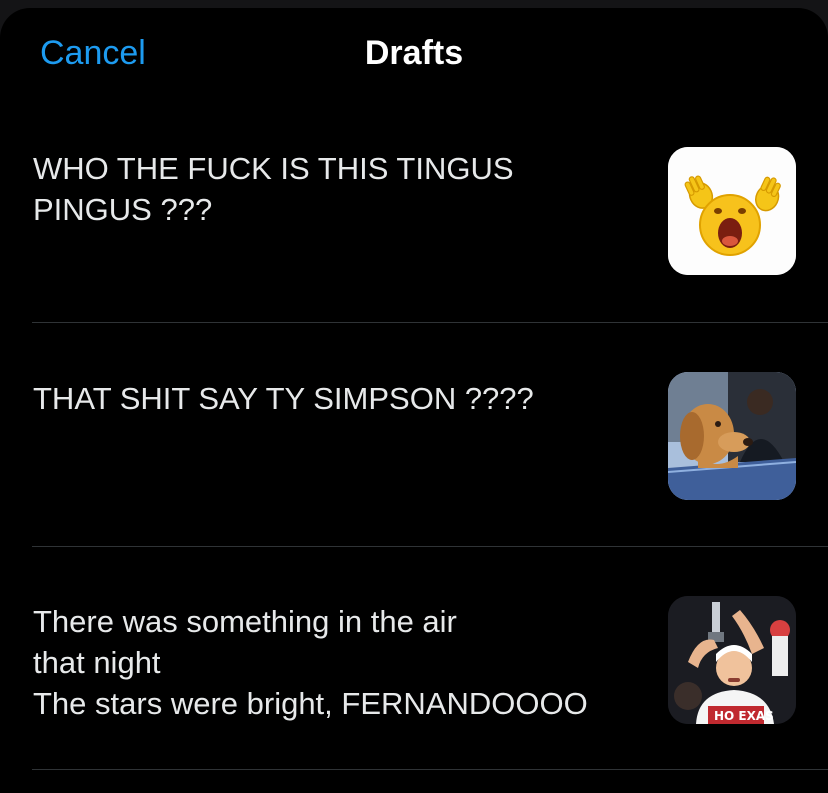 The image size is (828, 793). Describe the element at coordinates (283, 398) in the screenshot. I see `draft-text: THAT SHIT SAY TY SIMPSON ????` at that location.